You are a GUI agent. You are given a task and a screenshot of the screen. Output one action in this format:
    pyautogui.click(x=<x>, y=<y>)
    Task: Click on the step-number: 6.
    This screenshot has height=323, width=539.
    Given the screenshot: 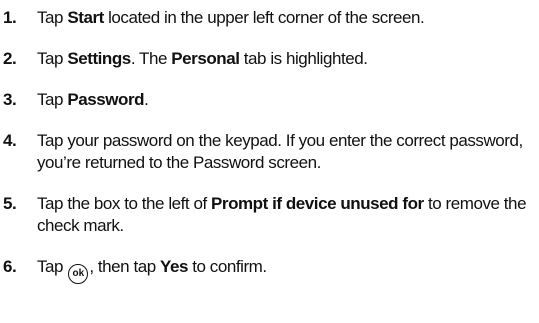 What is the action you would take?
    pyautogui.click(x=10, y=266)
    